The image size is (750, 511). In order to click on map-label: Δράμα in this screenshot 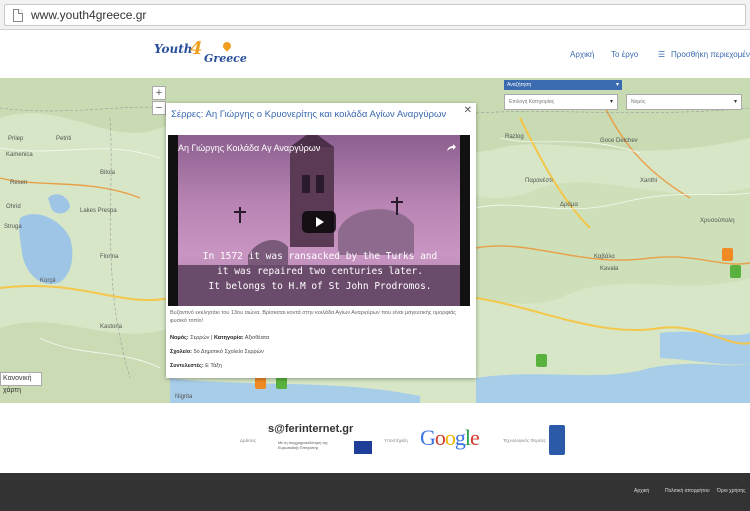, I will do `click(569, 205)`.